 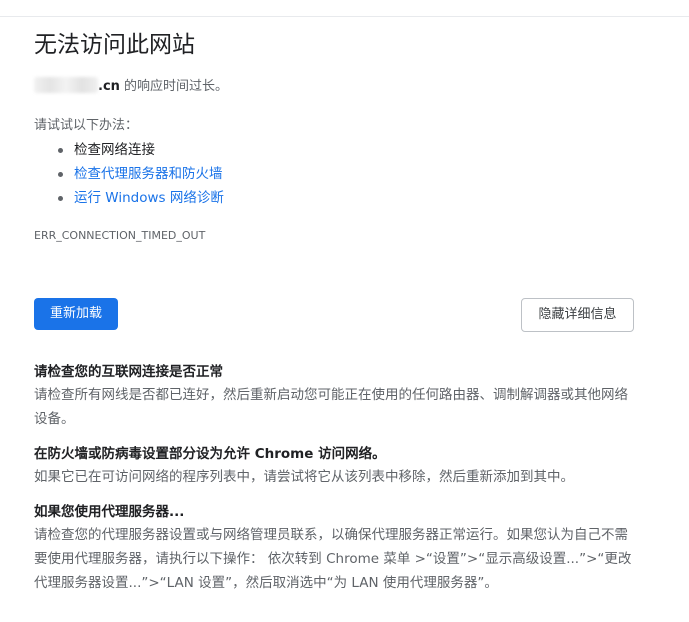 I want to click on suggestions-label: 请试试以下办法：, so click(x=86, y=125).